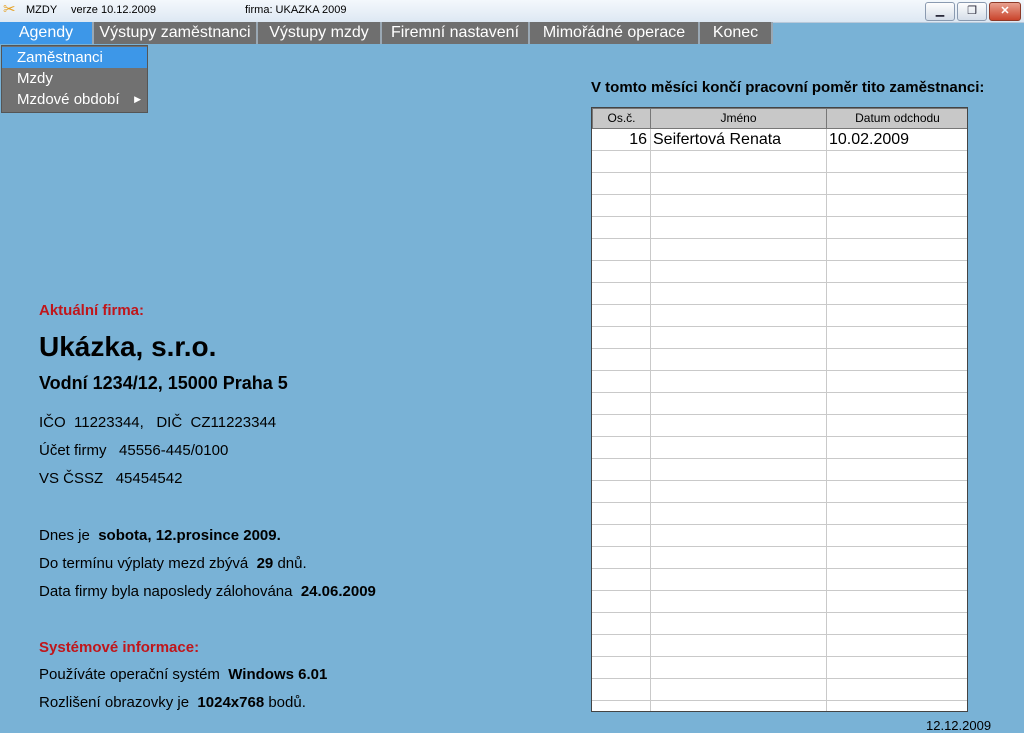 This screenshot has width=1024, height=733. What do you see at coordinates (320, 33) in the screenshot?
I see `menu-vystupy-mzdy: Výstupy mzdy` at bounding box center [320, 33].